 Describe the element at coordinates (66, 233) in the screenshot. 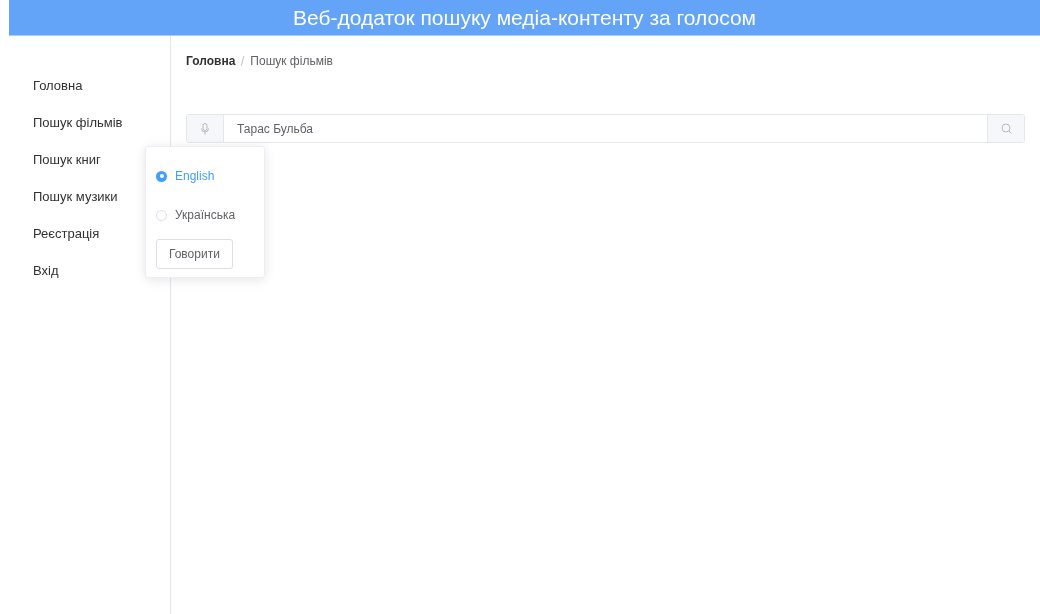

I see `sidebar-item: Реєстрація` at that location.